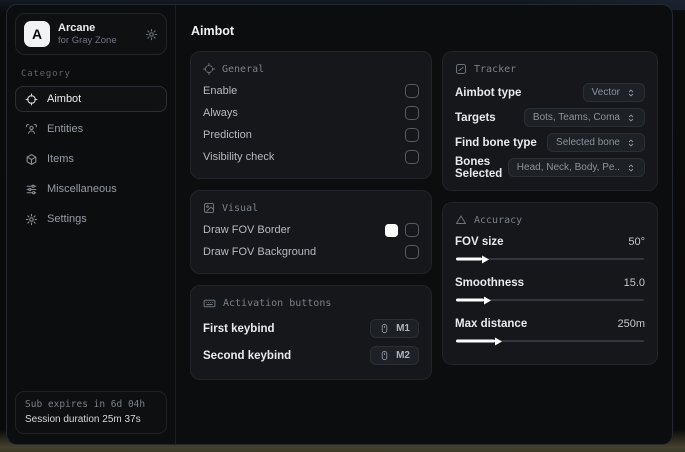  Describe the element at coordinates (91, 219) in the screenshot. I see `sidebar-item-settings: Settings` at that location.